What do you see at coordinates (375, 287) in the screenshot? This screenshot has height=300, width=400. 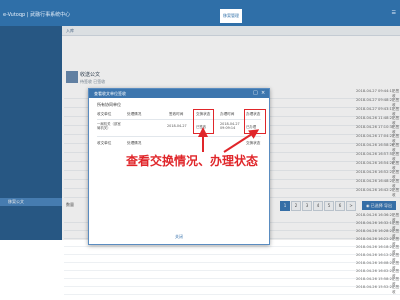 I see `row-date: 2018-04-26 15:52:21` at bounding box center [375, 287].